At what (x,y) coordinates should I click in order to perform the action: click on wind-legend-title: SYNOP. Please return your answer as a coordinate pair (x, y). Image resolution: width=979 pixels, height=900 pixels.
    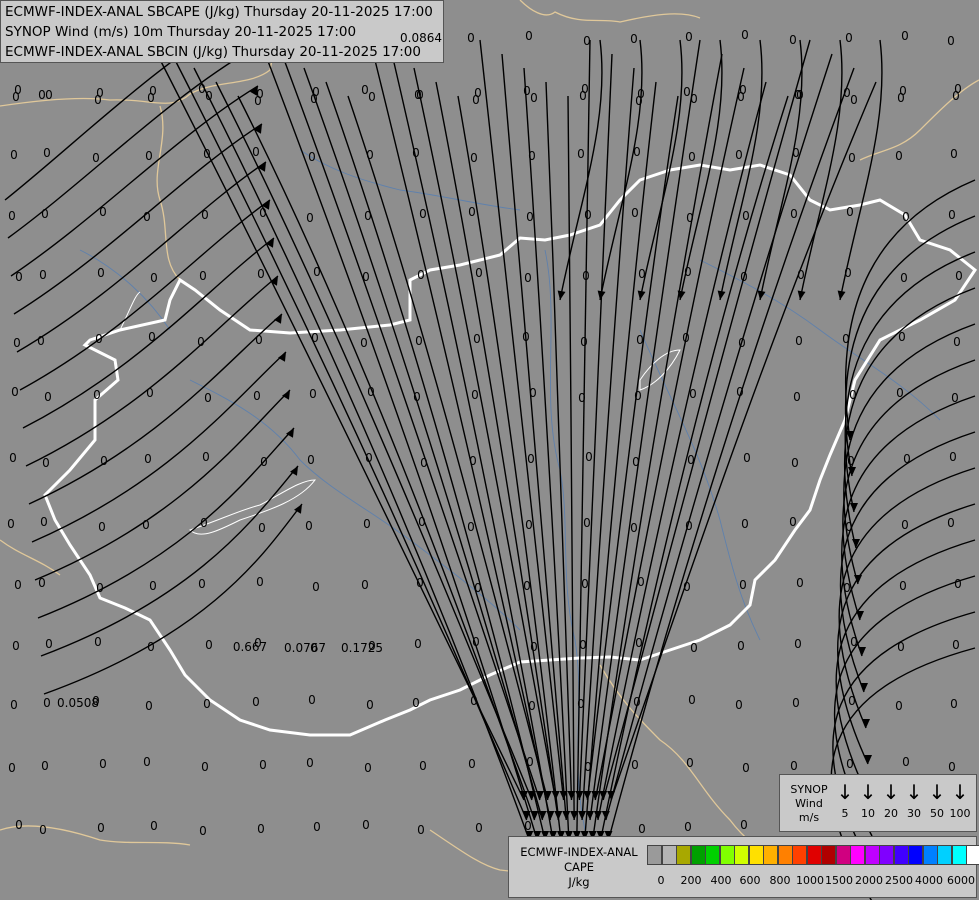
    Looking at the image, I should click on (809, 789).